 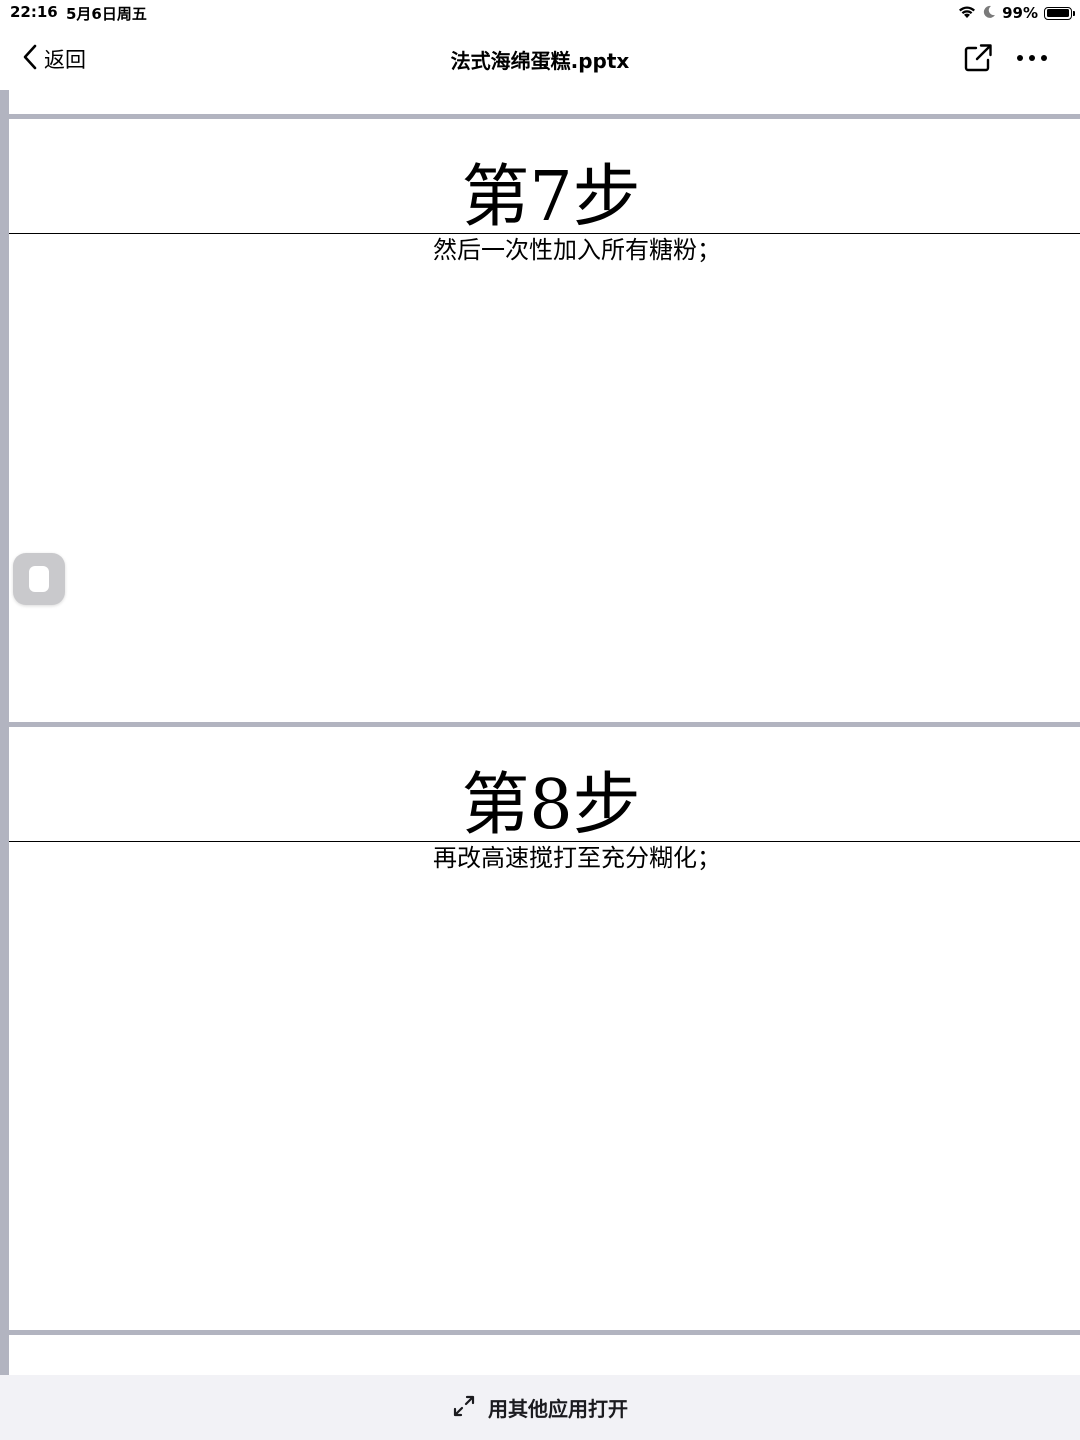 What do you see at coordinates (989, 13) in the screenshot?
I see `moon-icon` at bounding box center [989, 13].